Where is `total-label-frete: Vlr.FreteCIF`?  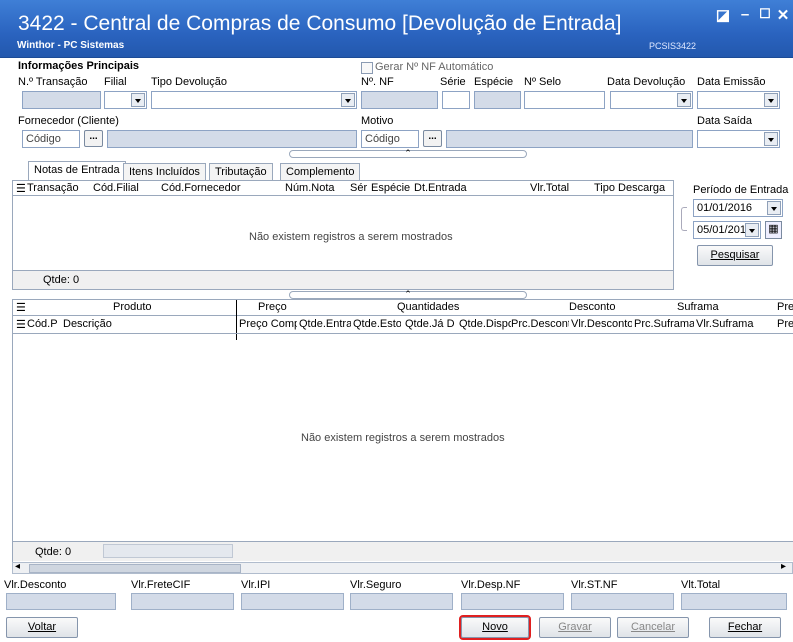 total-label-frete: Vlr.FreteCIF is located at coordinates (161, 585).